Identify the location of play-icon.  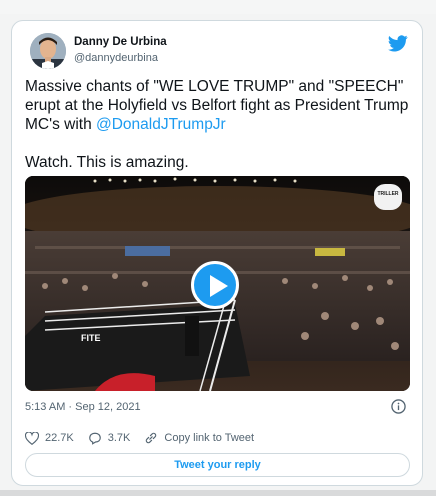
(219, 286).